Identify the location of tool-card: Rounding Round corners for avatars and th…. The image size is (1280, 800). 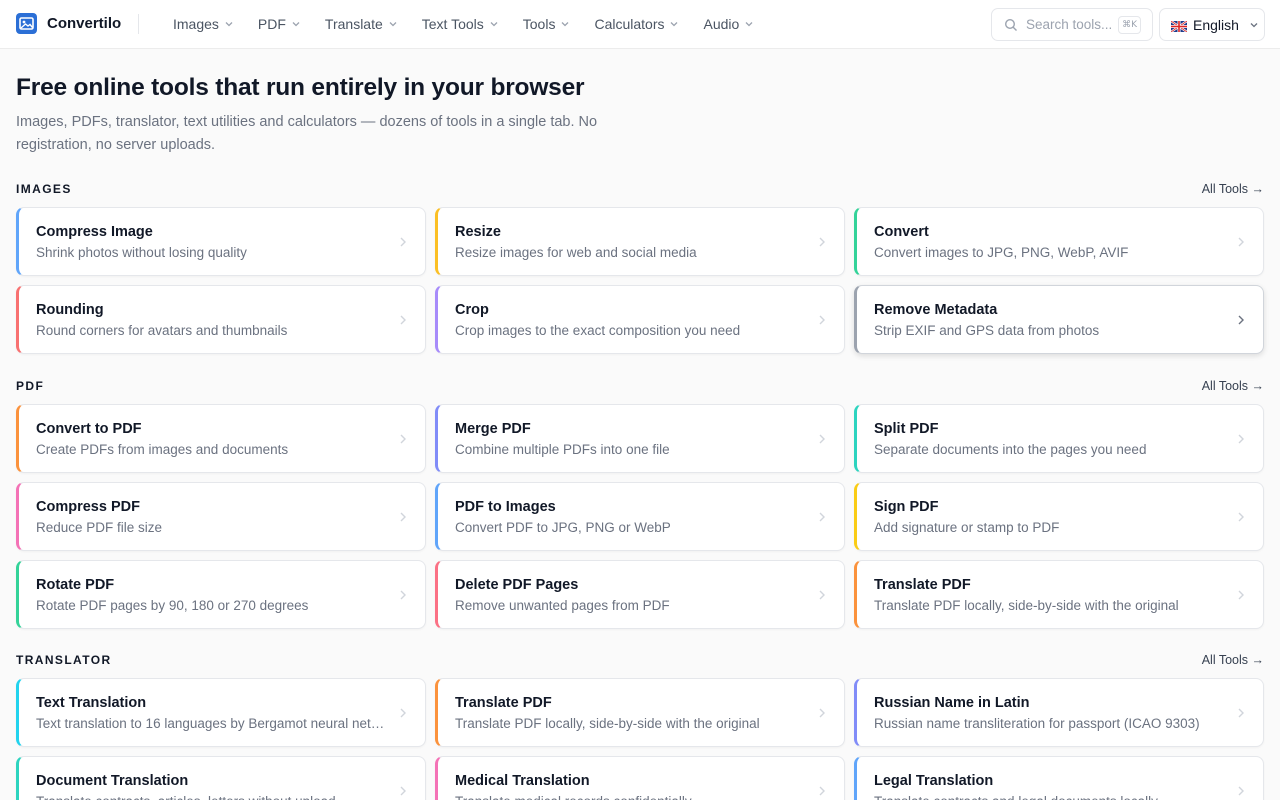
(221, 319).